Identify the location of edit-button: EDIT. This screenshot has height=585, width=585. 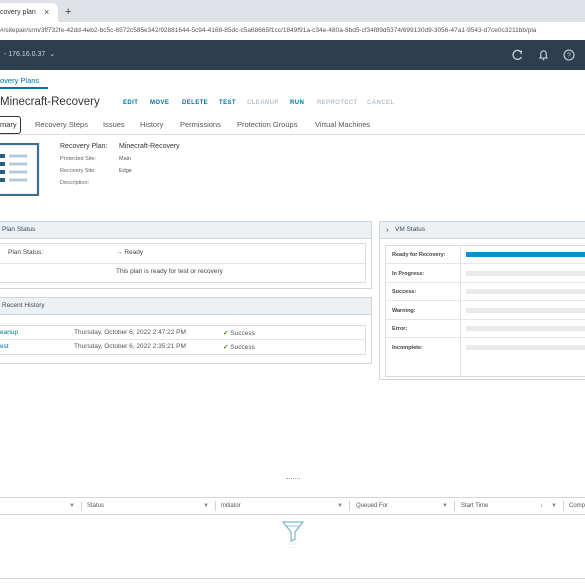
(130, 103).